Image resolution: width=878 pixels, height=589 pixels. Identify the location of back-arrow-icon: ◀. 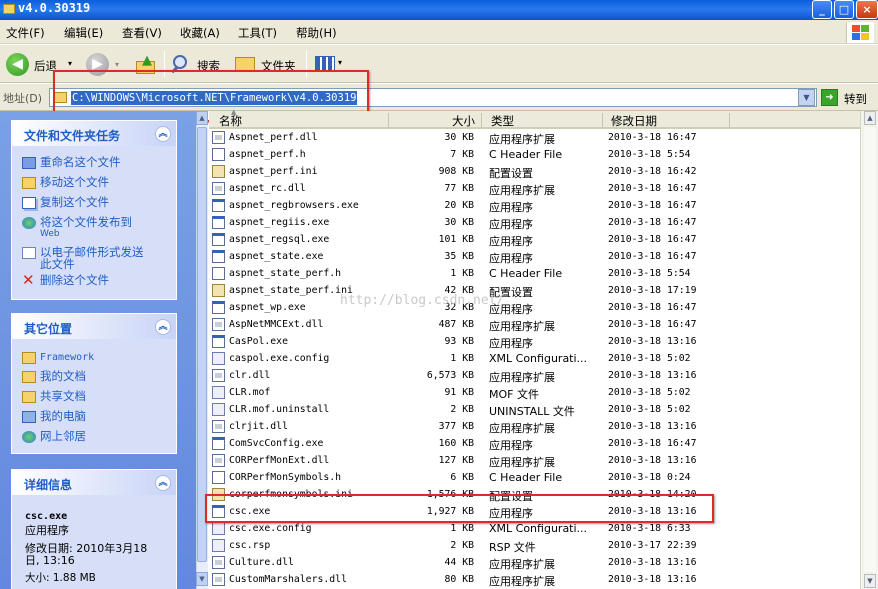
(17, 64).